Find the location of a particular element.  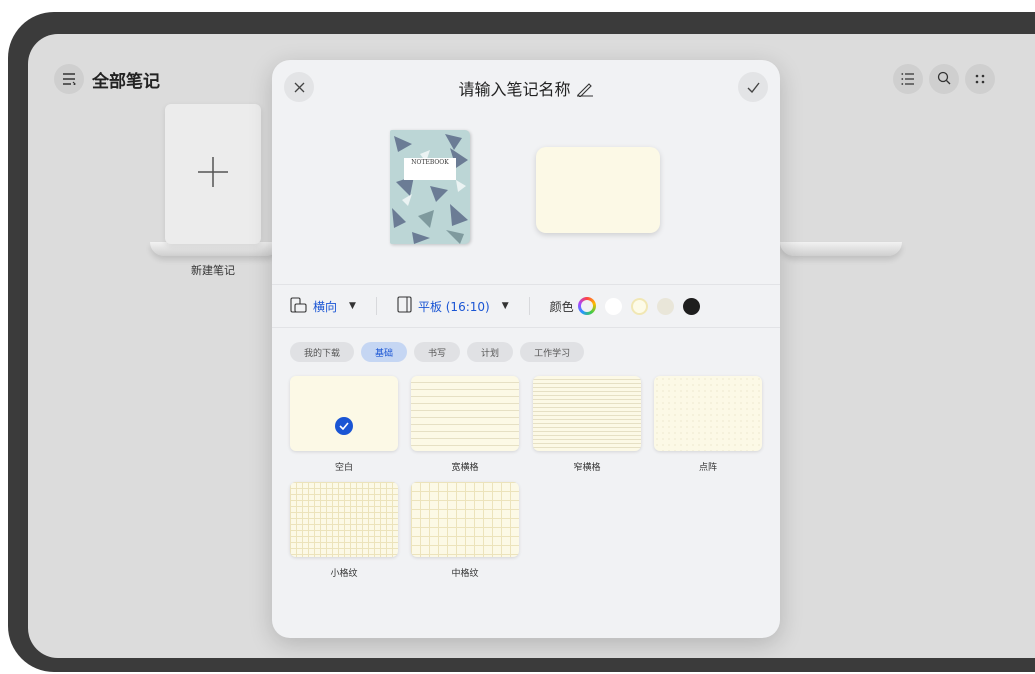

plus-icon is located at coordinates (213, 174).